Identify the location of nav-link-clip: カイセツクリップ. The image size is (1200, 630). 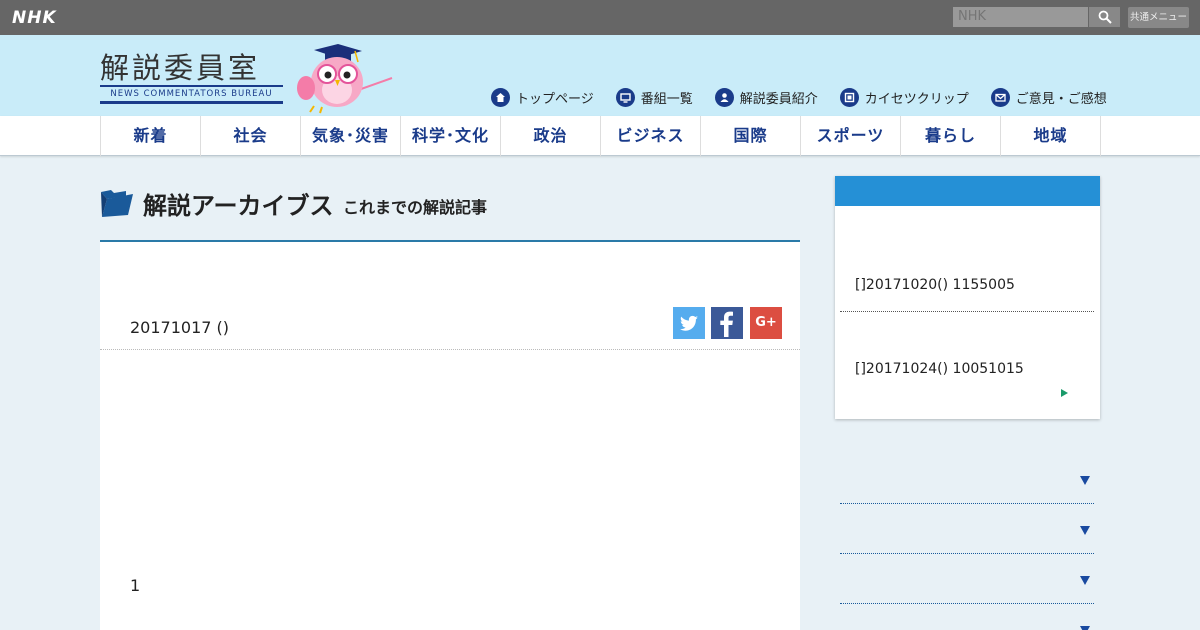
(904, 97).